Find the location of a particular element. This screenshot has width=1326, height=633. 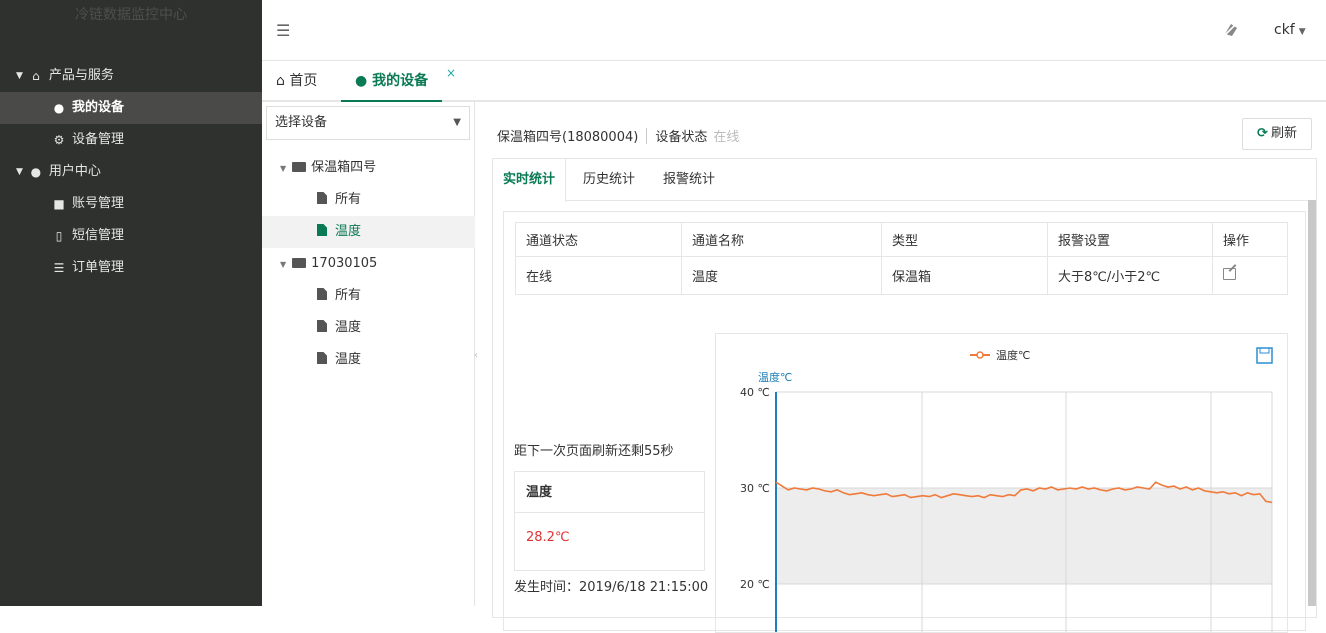

table-header: 操作 is located at coordinates (1250, 239).